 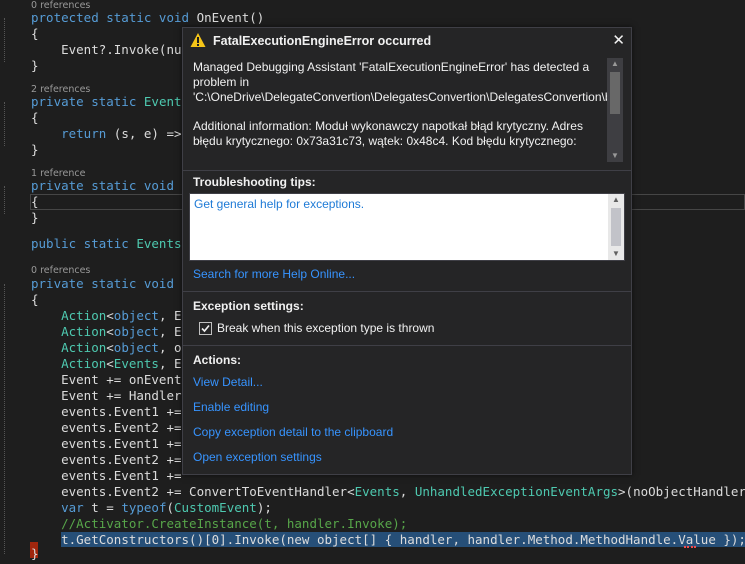 I want to click on code-line: public static Events g, so click(x=114, y=243).